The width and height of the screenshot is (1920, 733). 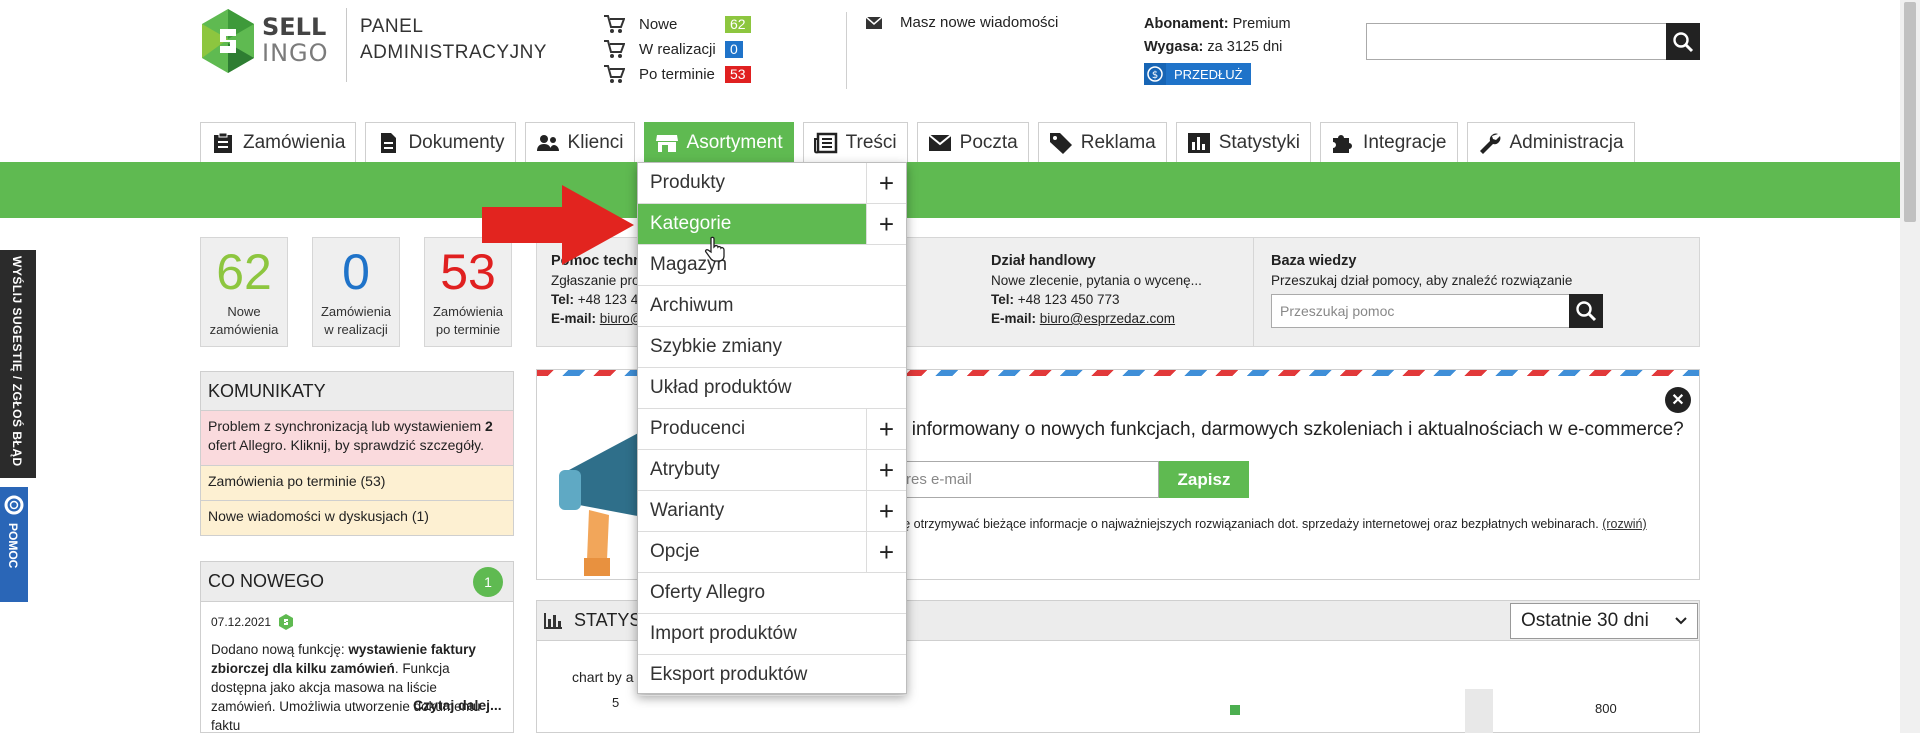 I want to click on tab-poczta: Poczta, so click(x=972, y=142).